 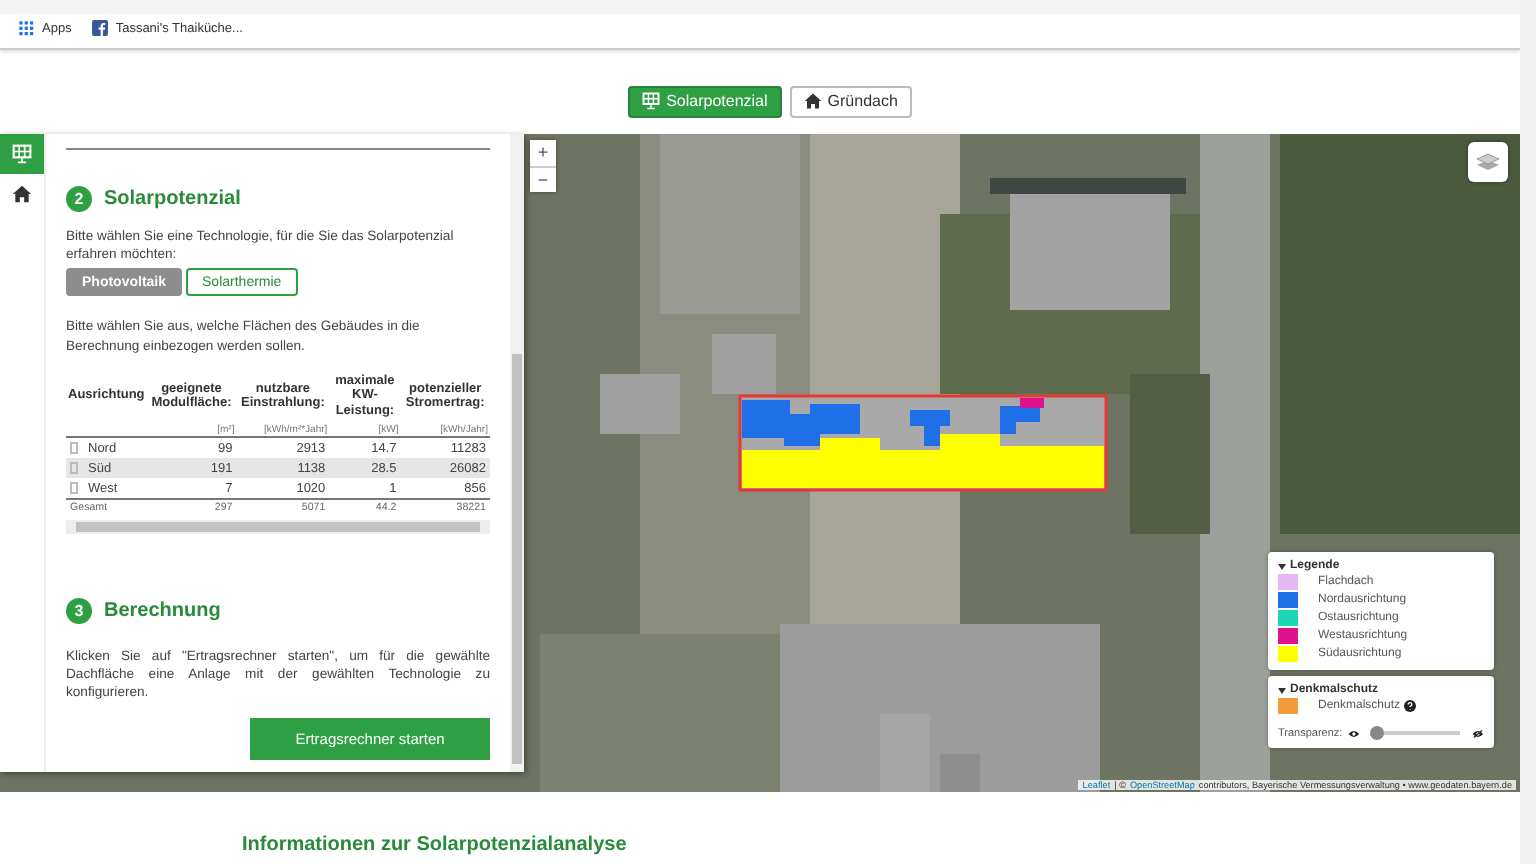 I want to click on section-title: Solarpotenzial, so click(x=172, y=199).